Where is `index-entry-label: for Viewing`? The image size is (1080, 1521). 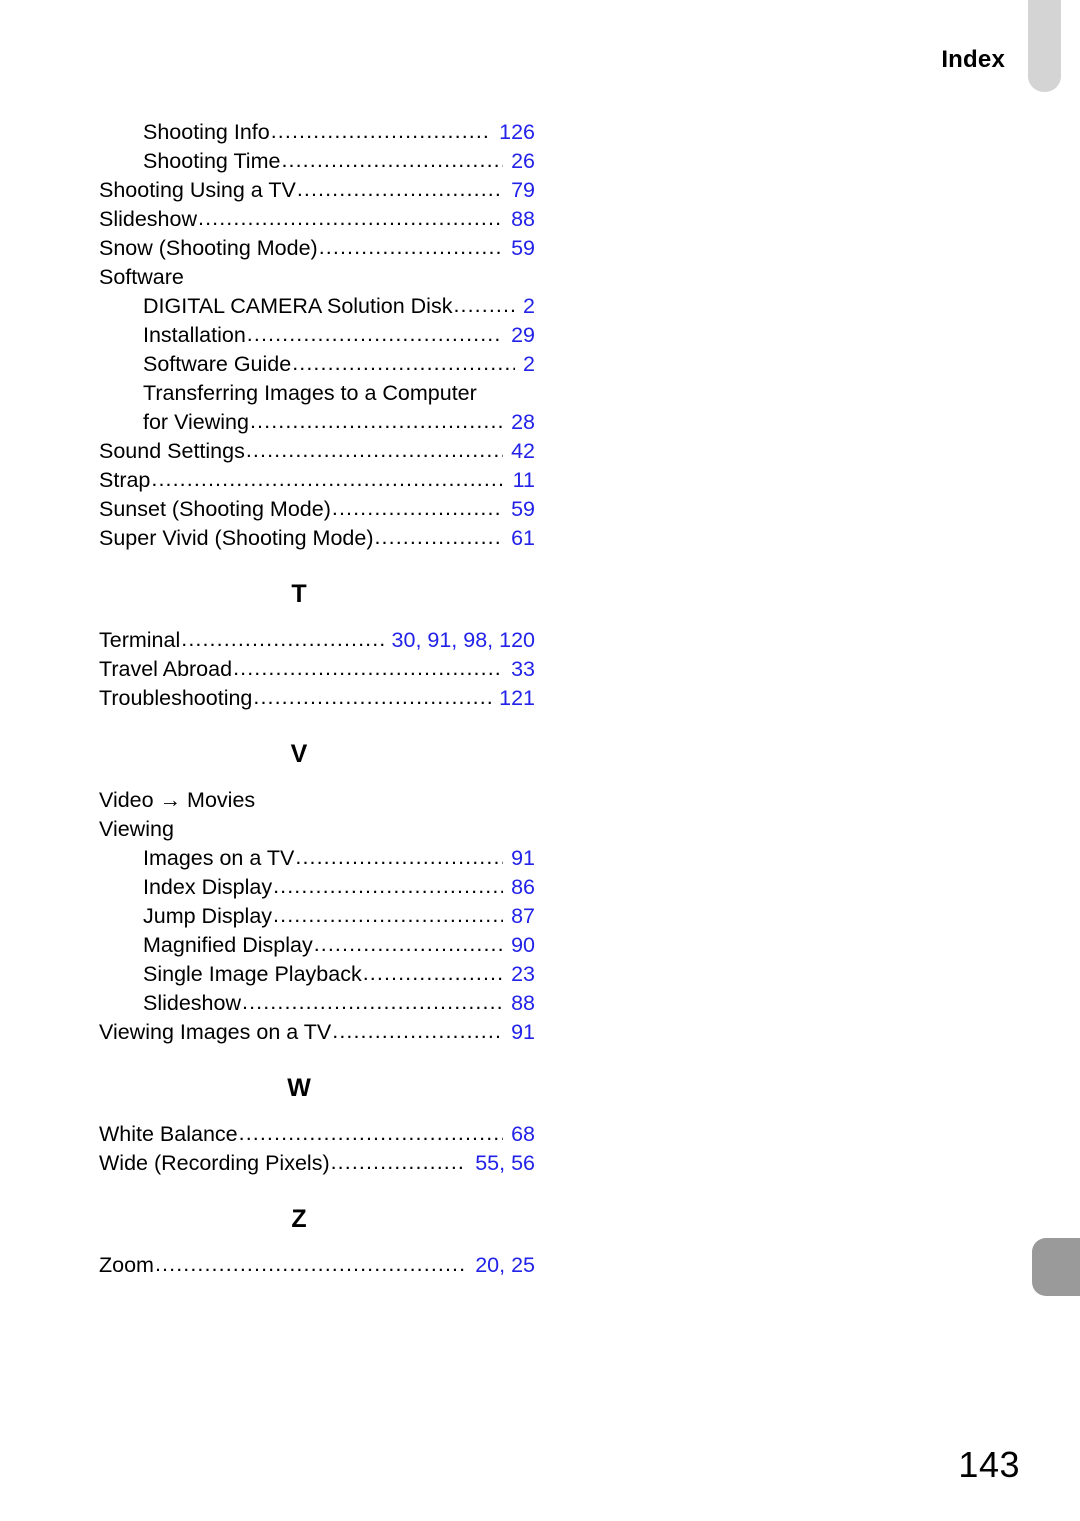
index-entry-label: for Viewing is located at coordinates (196, 422).